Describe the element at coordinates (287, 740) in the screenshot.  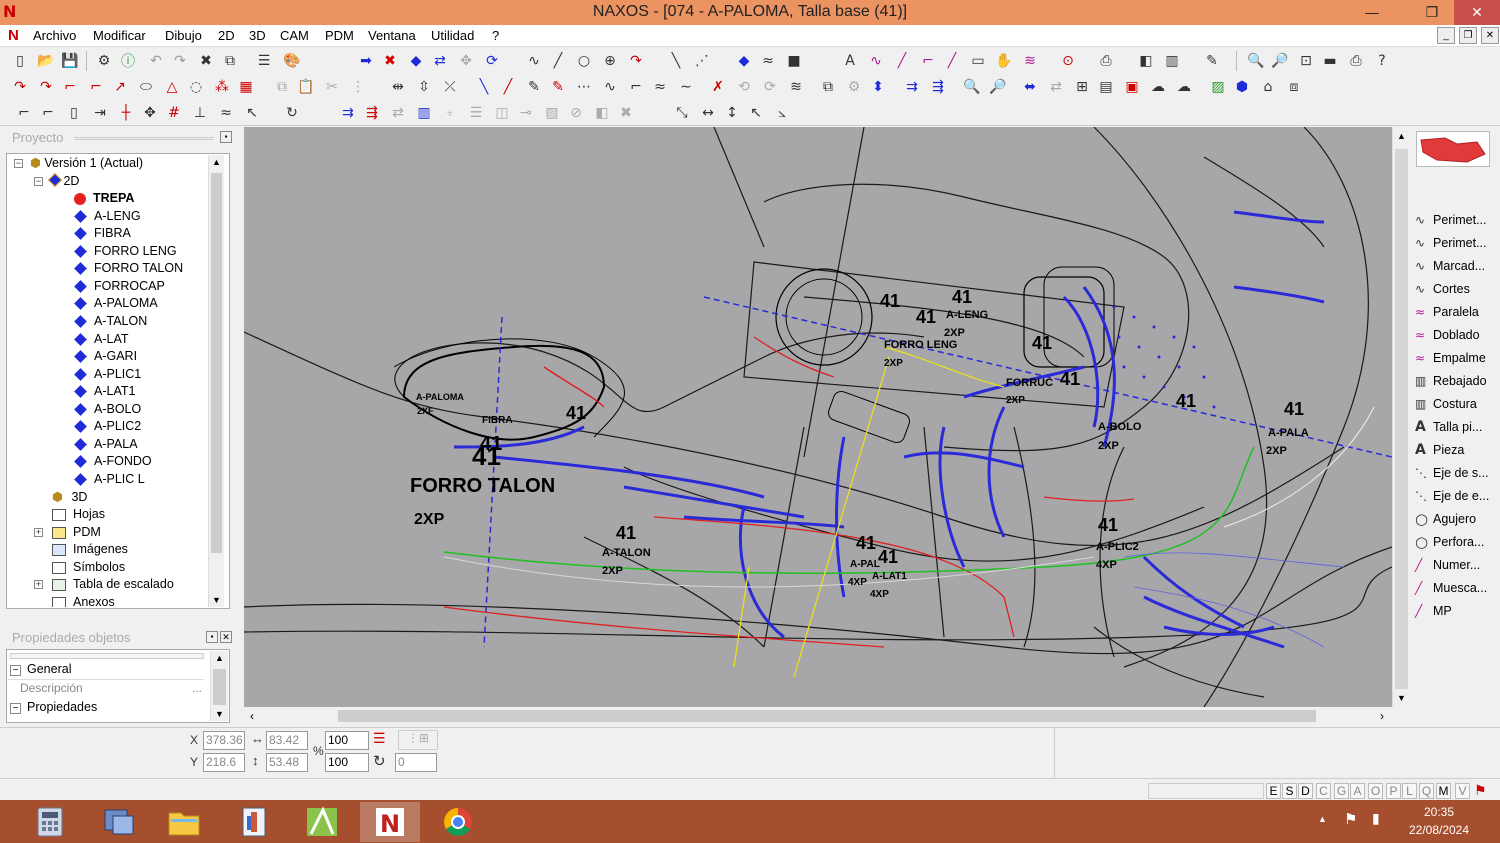
I see `width-field: 83.42` at that location.